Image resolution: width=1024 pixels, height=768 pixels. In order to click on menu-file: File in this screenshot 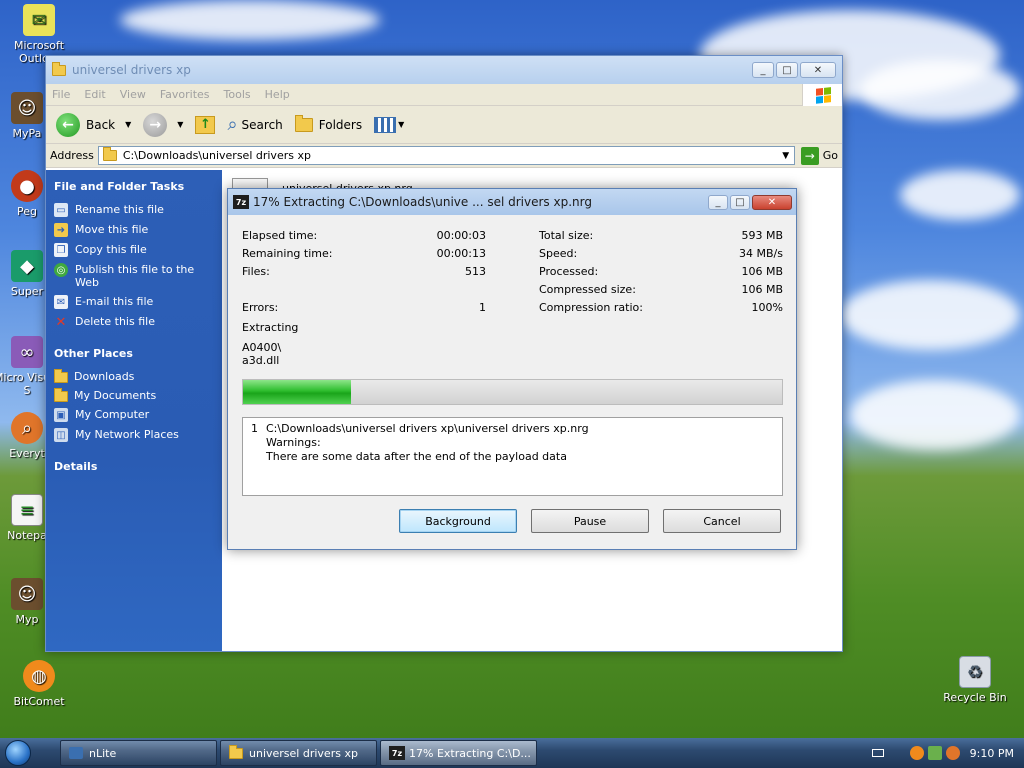, I will do `click(61, 94)`.